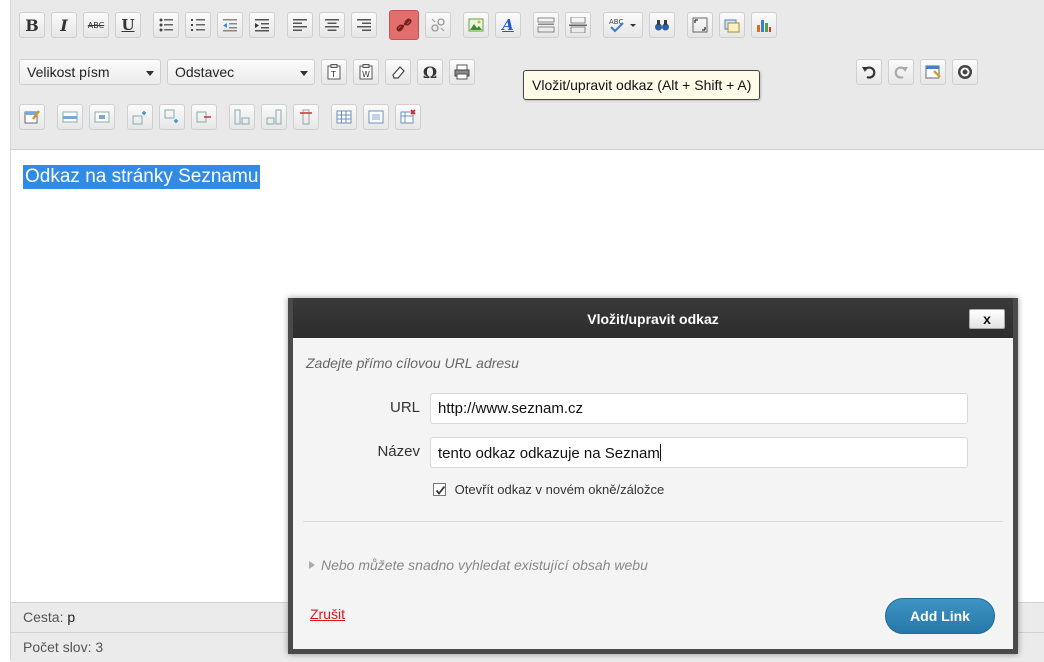  I want to click on delete-table-button, so click(408, 117).